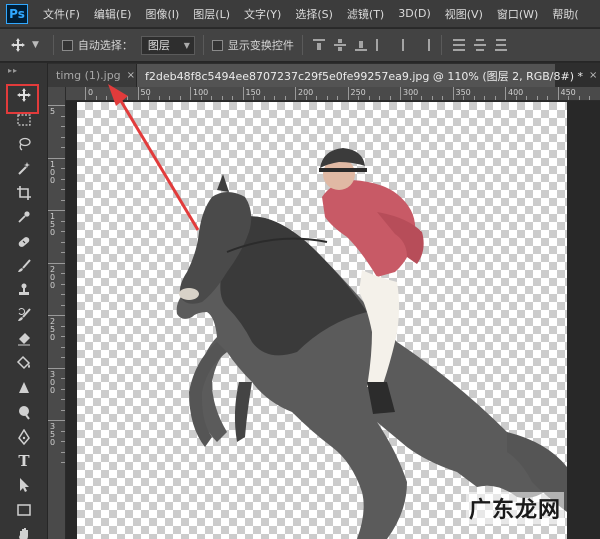  Describe the element at coordinates (300, 45) in the screenshot. I see `options-bar: ▼ 自动选择： 图层 ▼ 显示变换控件` at that location.